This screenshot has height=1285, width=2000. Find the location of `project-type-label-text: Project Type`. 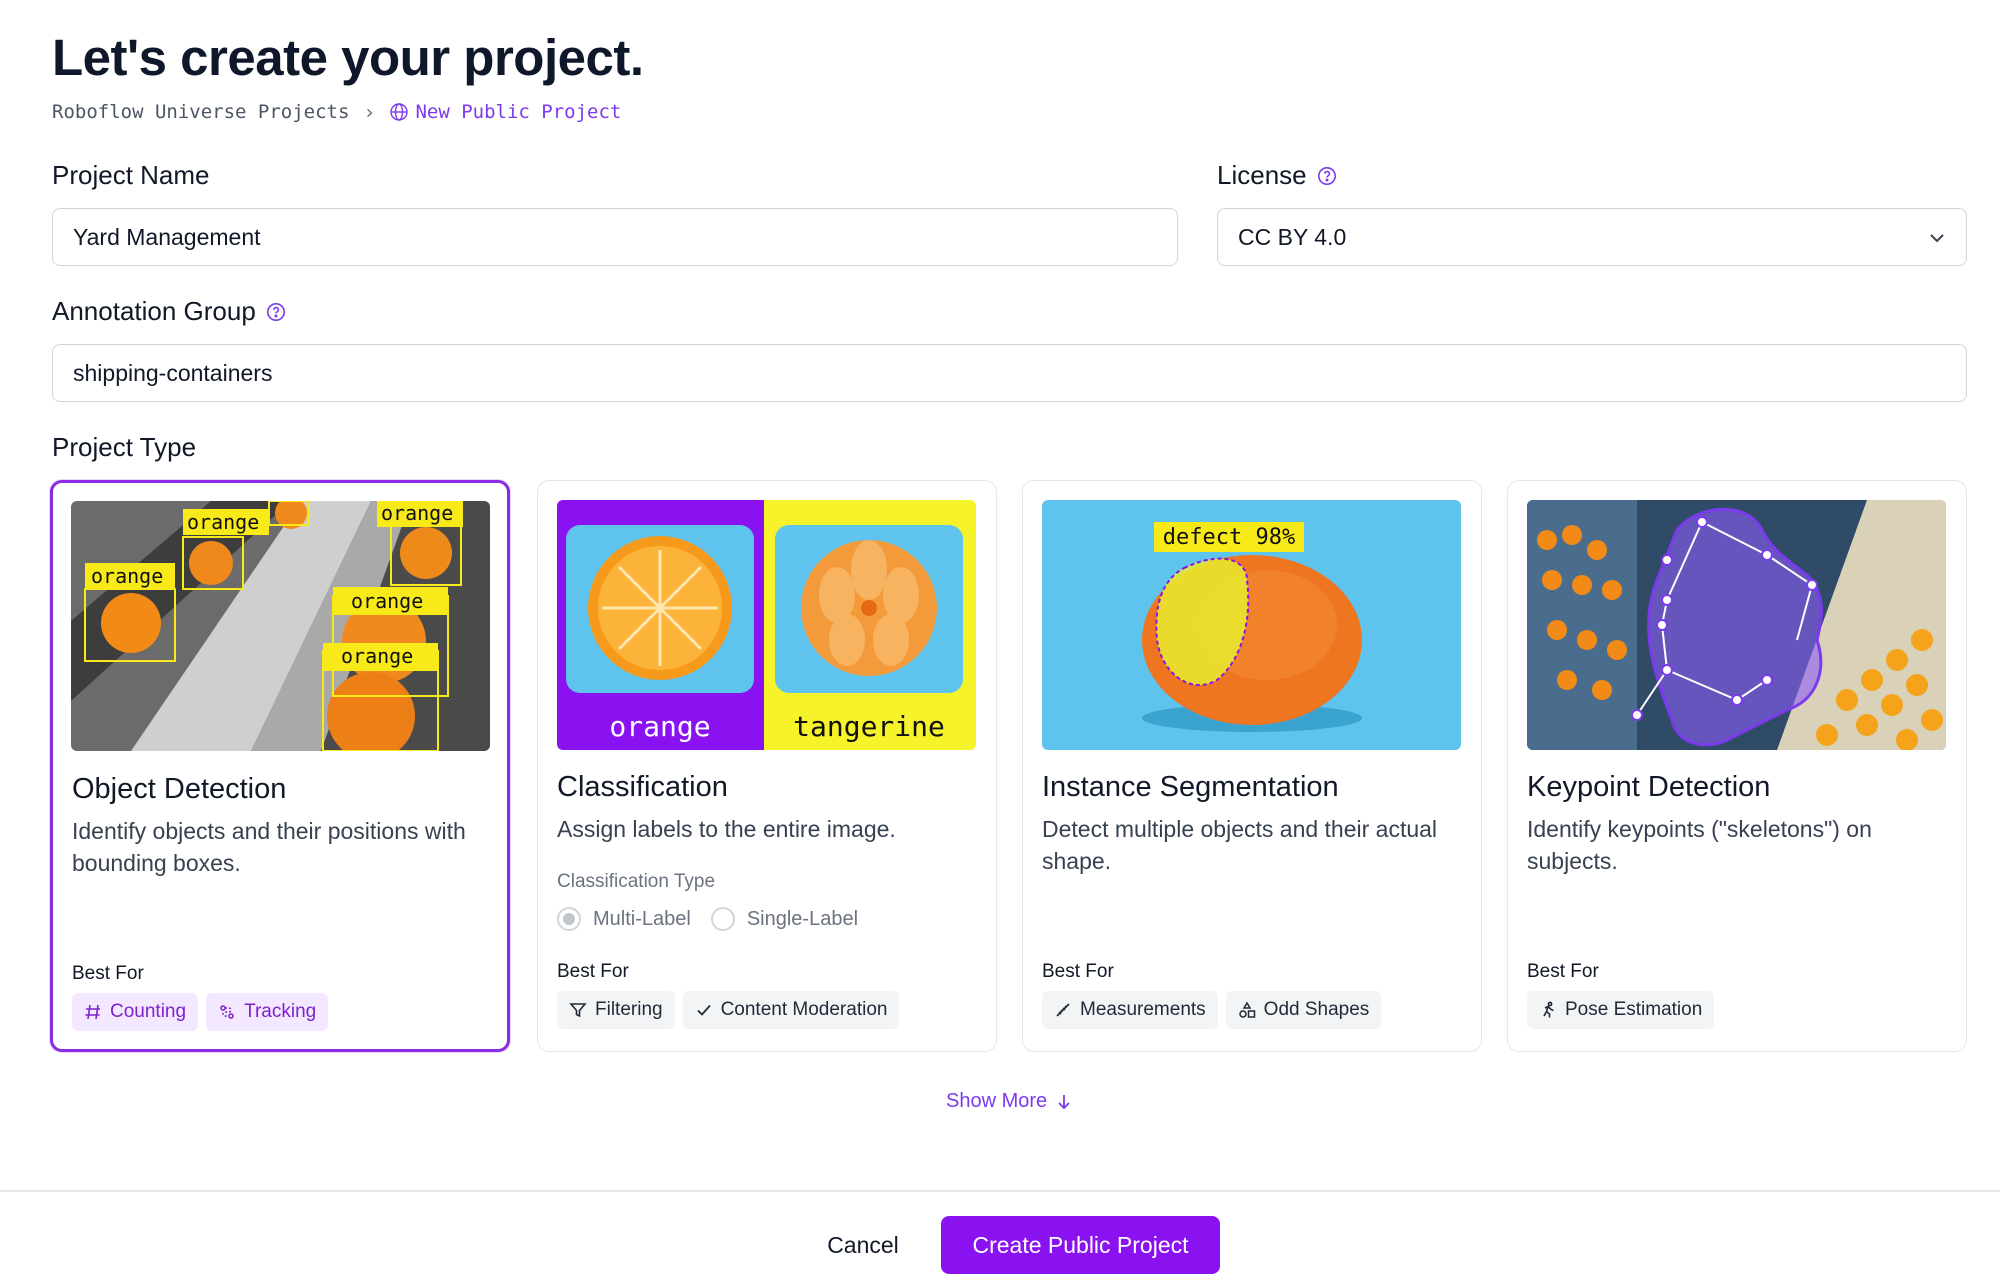

project-type-label-text: Project Type is located at coordinates (124, 447).